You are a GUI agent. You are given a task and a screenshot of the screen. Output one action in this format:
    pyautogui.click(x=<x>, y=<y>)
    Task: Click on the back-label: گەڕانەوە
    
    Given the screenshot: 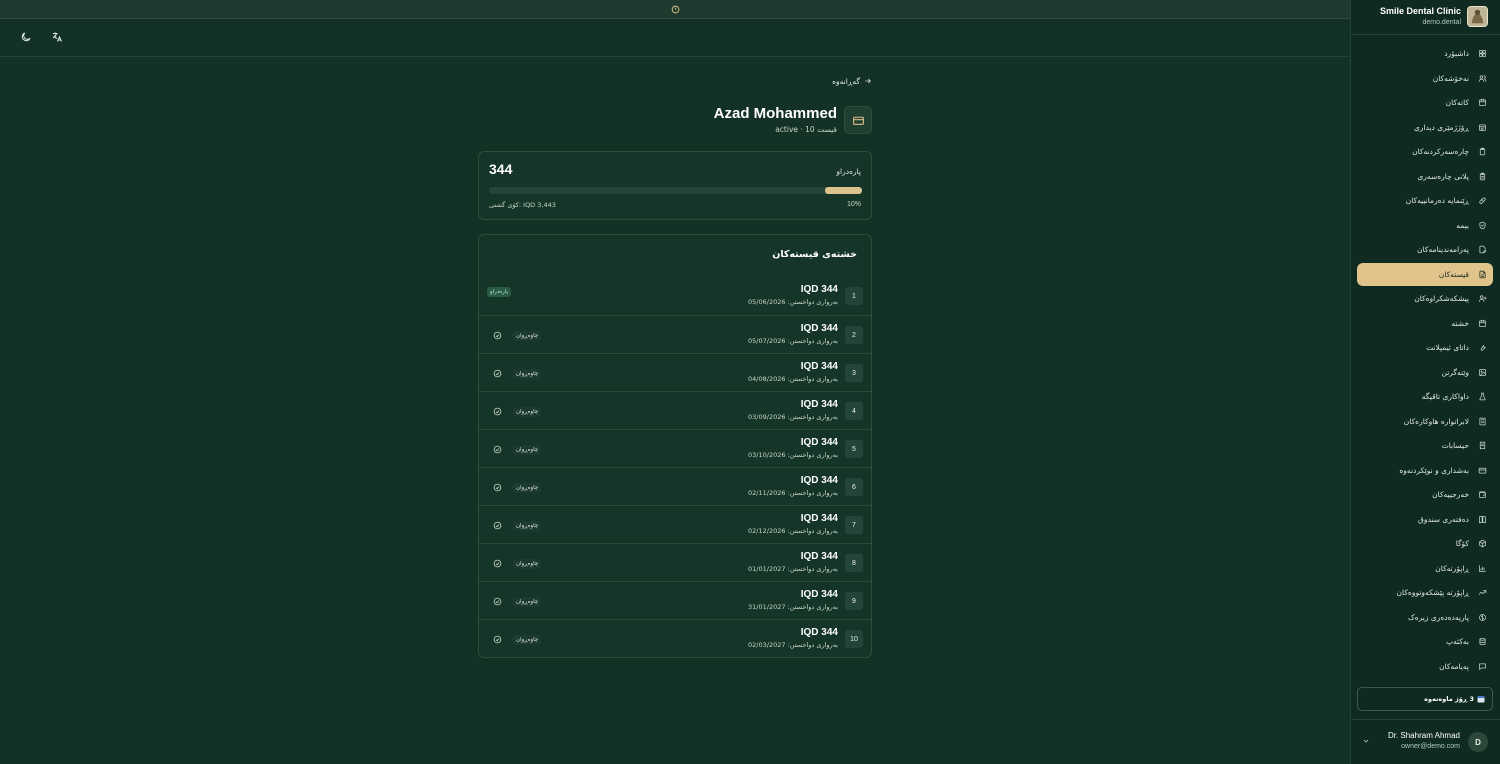 What is the action you would take?
    pyautogui.click(x=846, y=81)
    